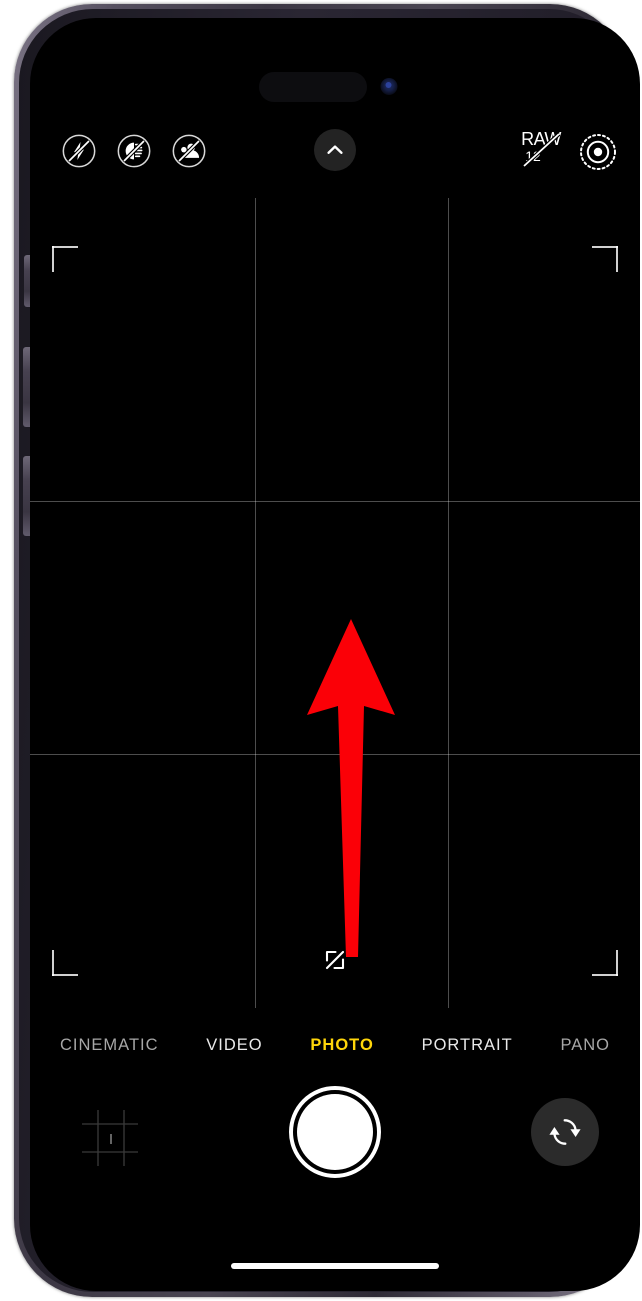 This screenshot has width=642, height=1301. What do you see at coordinates (109, 1045) in the screenshot?
I see `mode-cinematic: CINEMATIC` at bounding box center [109, 1045].